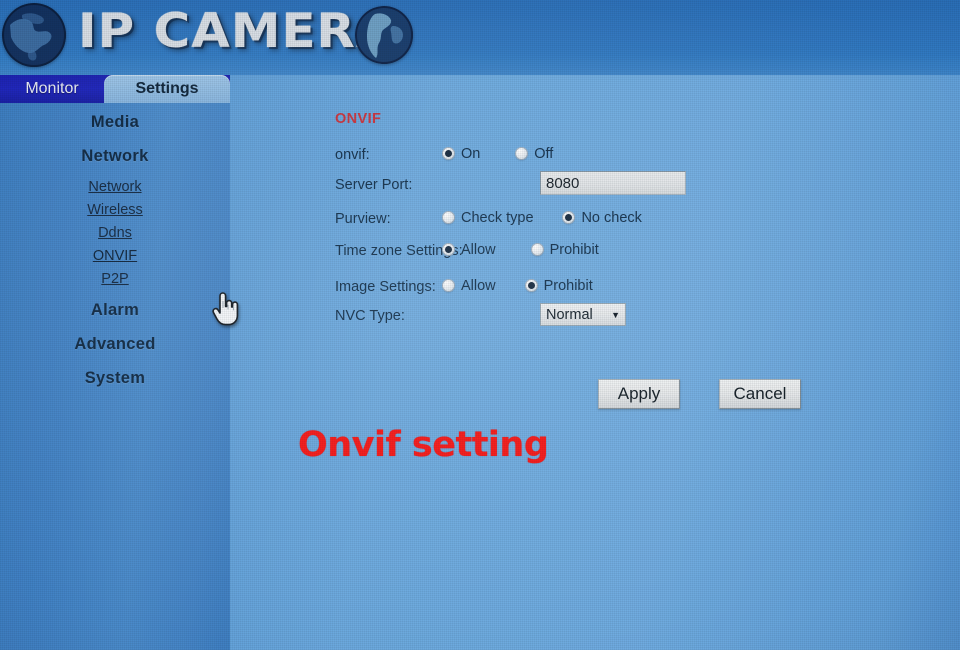  I want to click on radio-purview-no-check: No check, so click(602, 217).